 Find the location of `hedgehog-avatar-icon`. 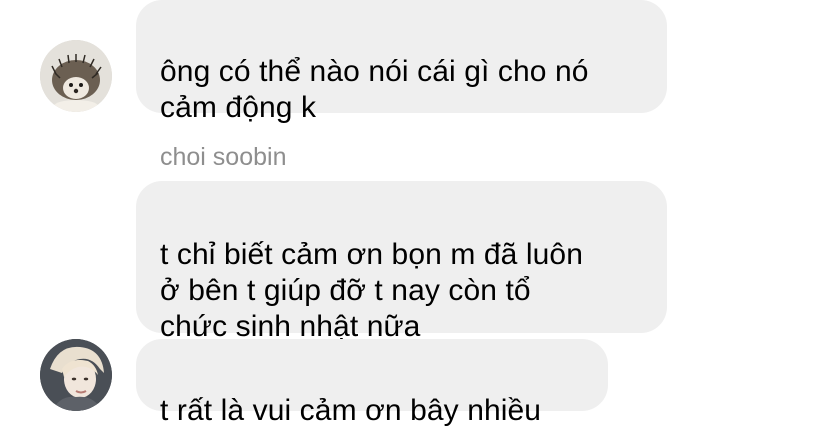

hedgehog-avatar-icon is located at coordinates (76, 76).